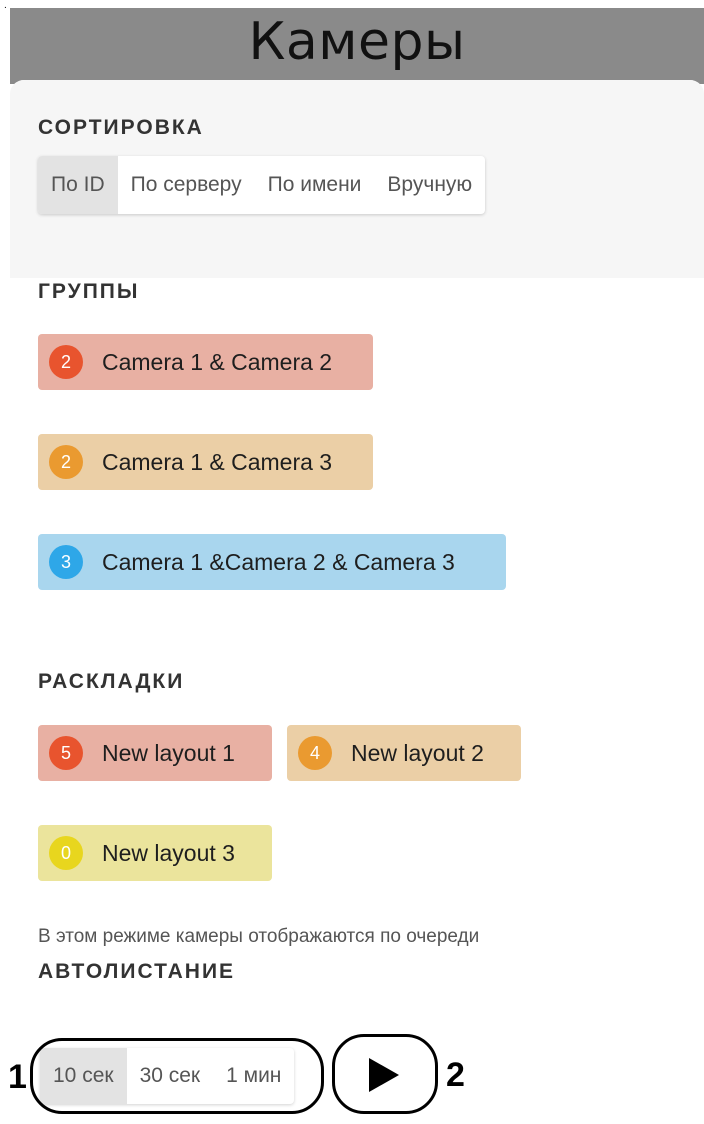 This screenshot has height=1124, width=704. What do you see at coordinates (66, 853) in the screenshot?
I see `layout-count-badge: 0` at bounding box center [66, 853].